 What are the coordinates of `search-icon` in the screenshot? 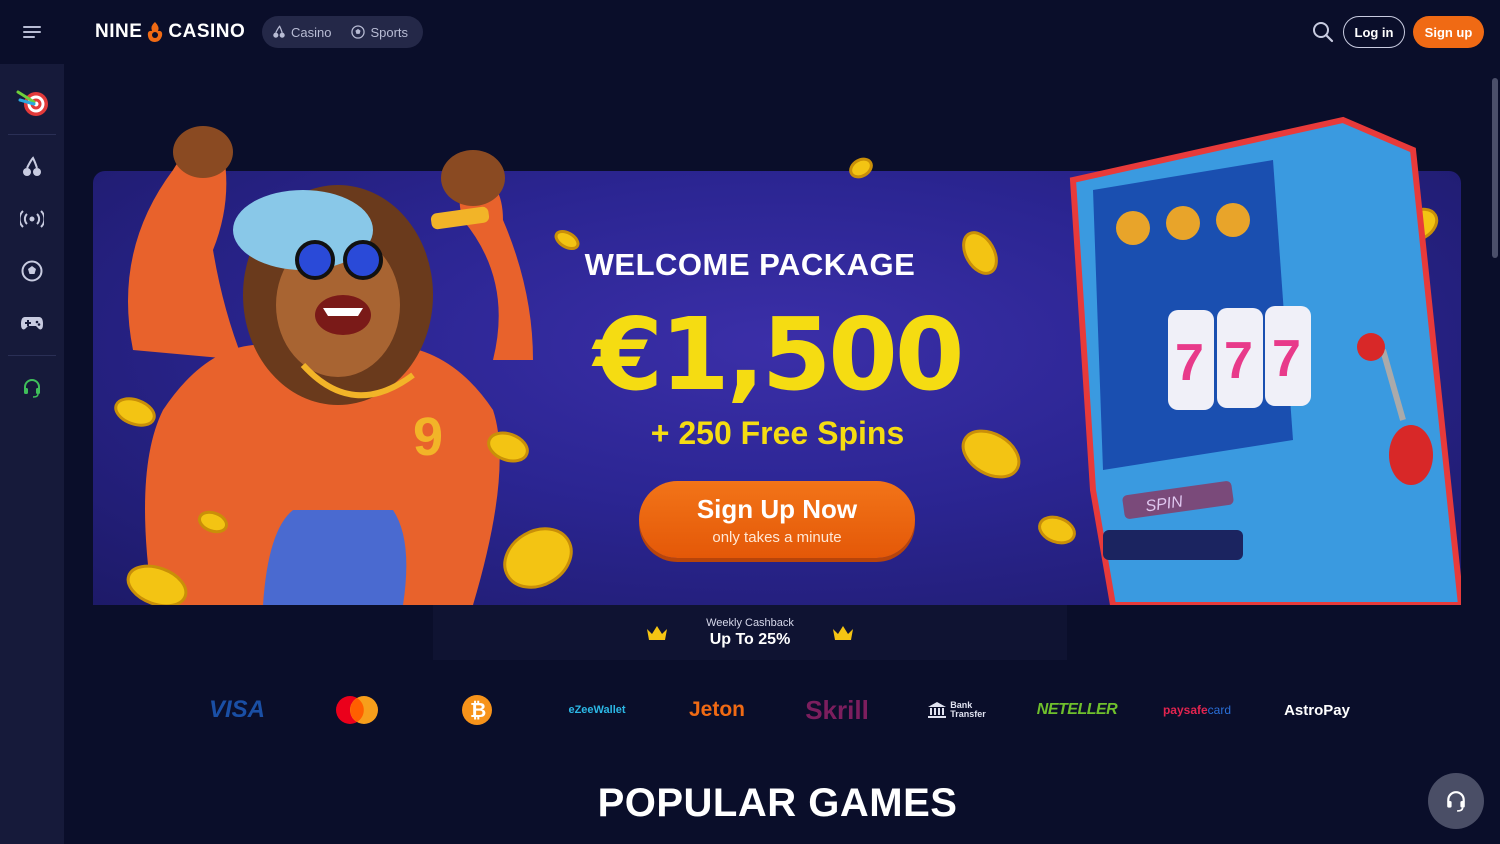 It's located at (1323, 32).